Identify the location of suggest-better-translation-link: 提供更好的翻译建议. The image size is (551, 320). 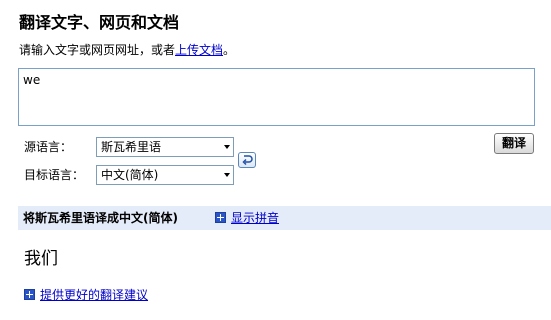
(94, 295).